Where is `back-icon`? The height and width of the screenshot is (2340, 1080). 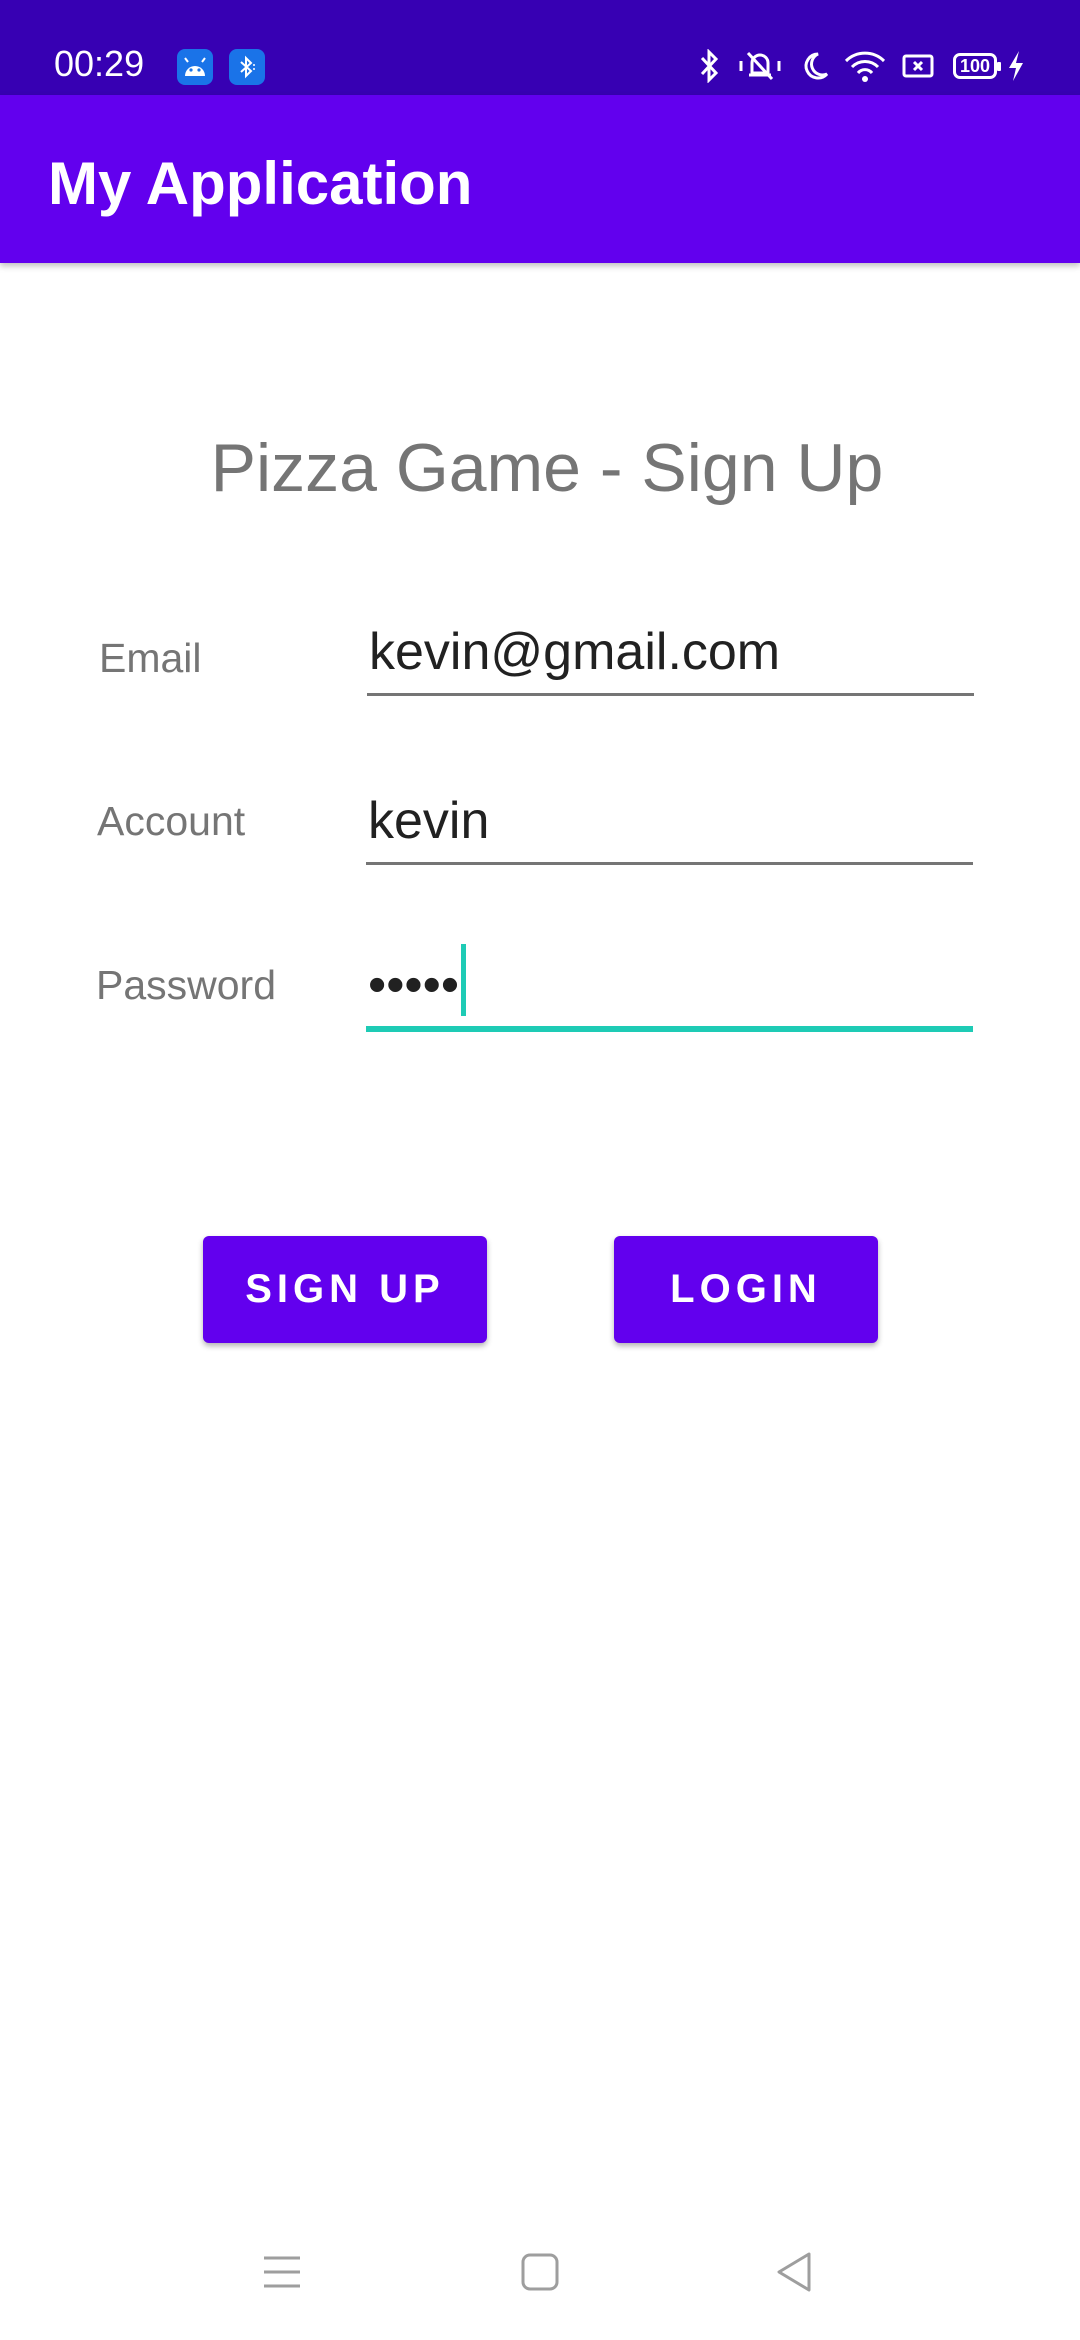 back-icon is located at coordinates (794, 2272).